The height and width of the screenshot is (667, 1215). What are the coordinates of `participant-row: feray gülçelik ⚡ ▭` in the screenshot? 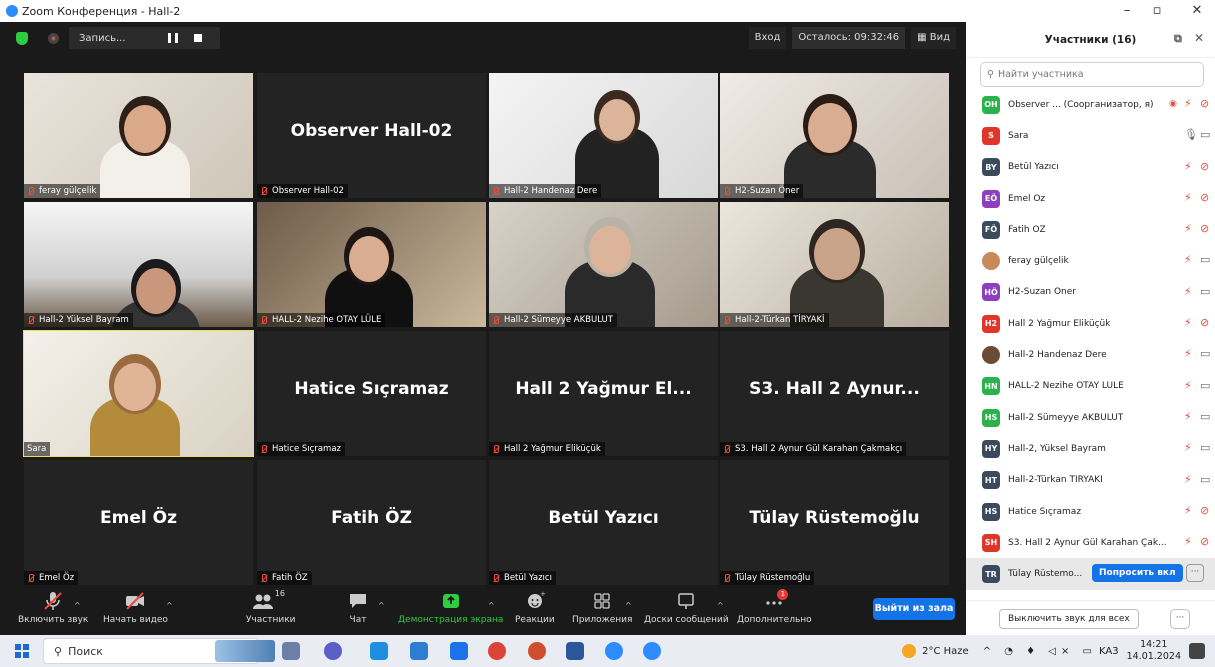 It's located at (1090, 260).